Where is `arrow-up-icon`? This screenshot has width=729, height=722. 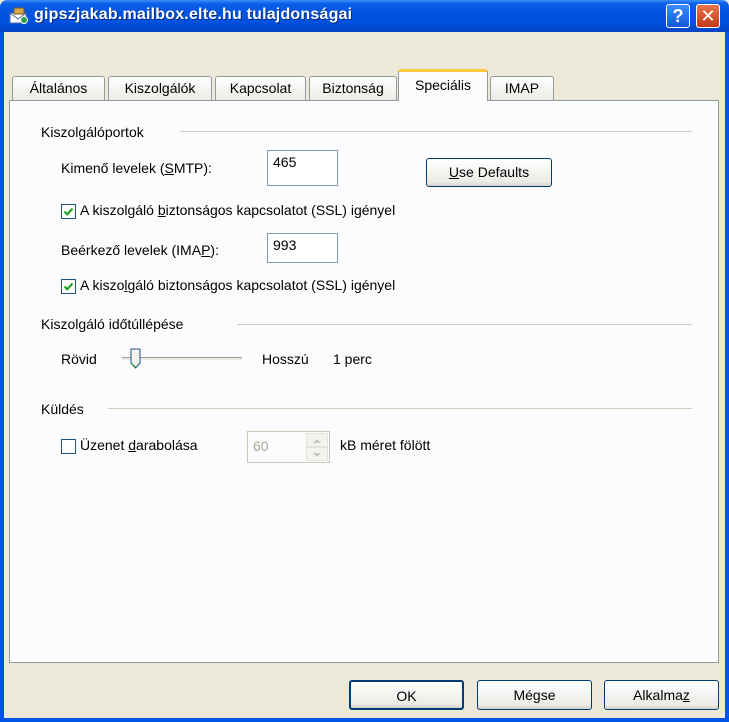
arrow-up-icon is located at coordinates (317, 441).